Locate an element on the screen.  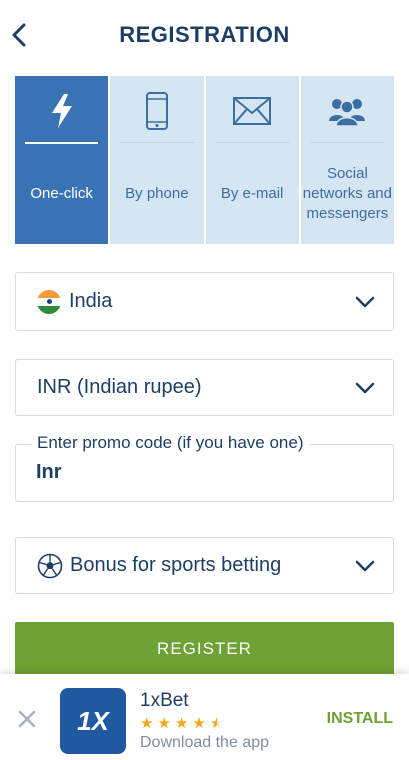
close-icon is located at coordinates (27, 719).